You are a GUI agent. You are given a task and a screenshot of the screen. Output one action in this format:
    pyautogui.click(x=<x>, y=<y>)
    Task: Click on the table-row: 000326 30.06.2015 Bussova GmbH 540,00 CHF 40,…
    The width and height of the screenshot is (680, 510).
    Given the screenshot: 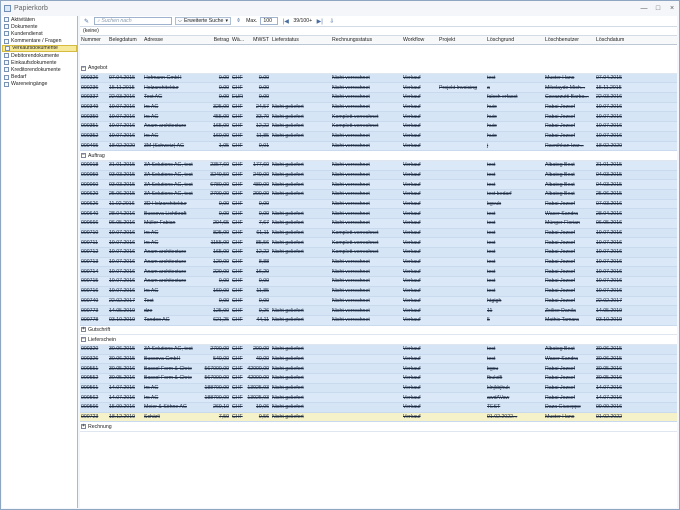 What is the action you would take?
    pyautogui.click(x=378, y=359)
    